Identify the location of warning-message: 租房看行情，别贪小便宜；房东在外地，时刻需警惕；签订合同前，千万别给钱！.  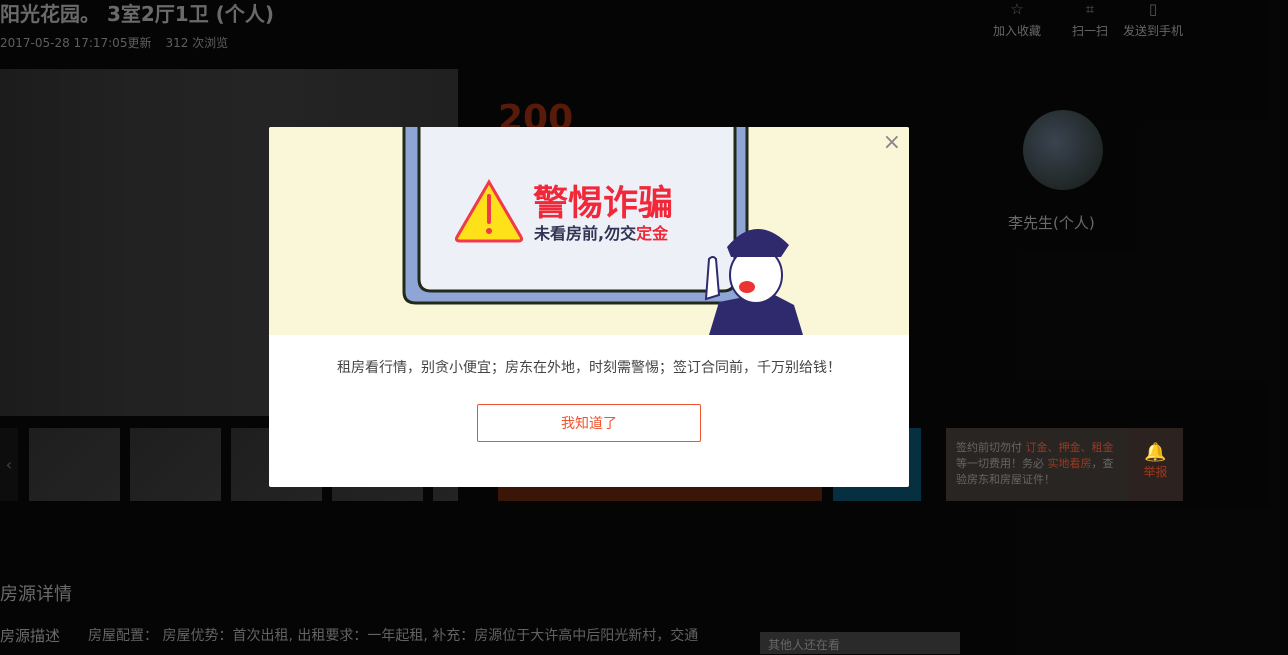
(589, 368).